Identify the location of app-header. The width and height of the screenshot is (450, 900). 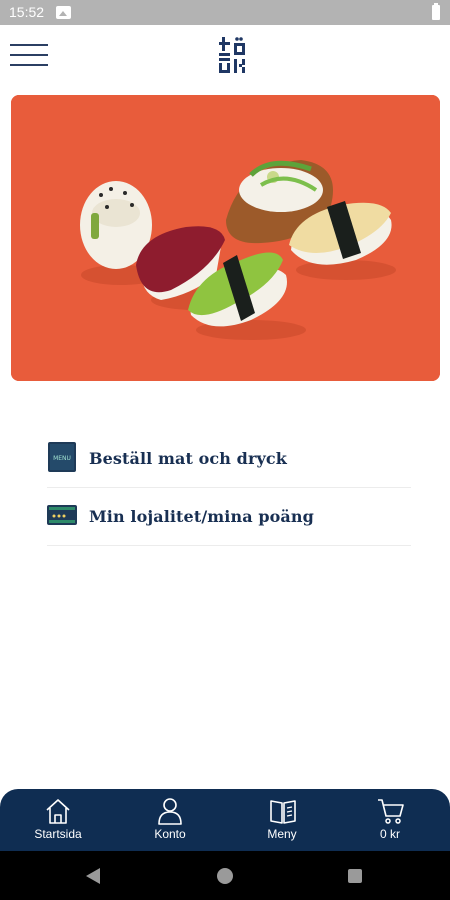
(225, 55).